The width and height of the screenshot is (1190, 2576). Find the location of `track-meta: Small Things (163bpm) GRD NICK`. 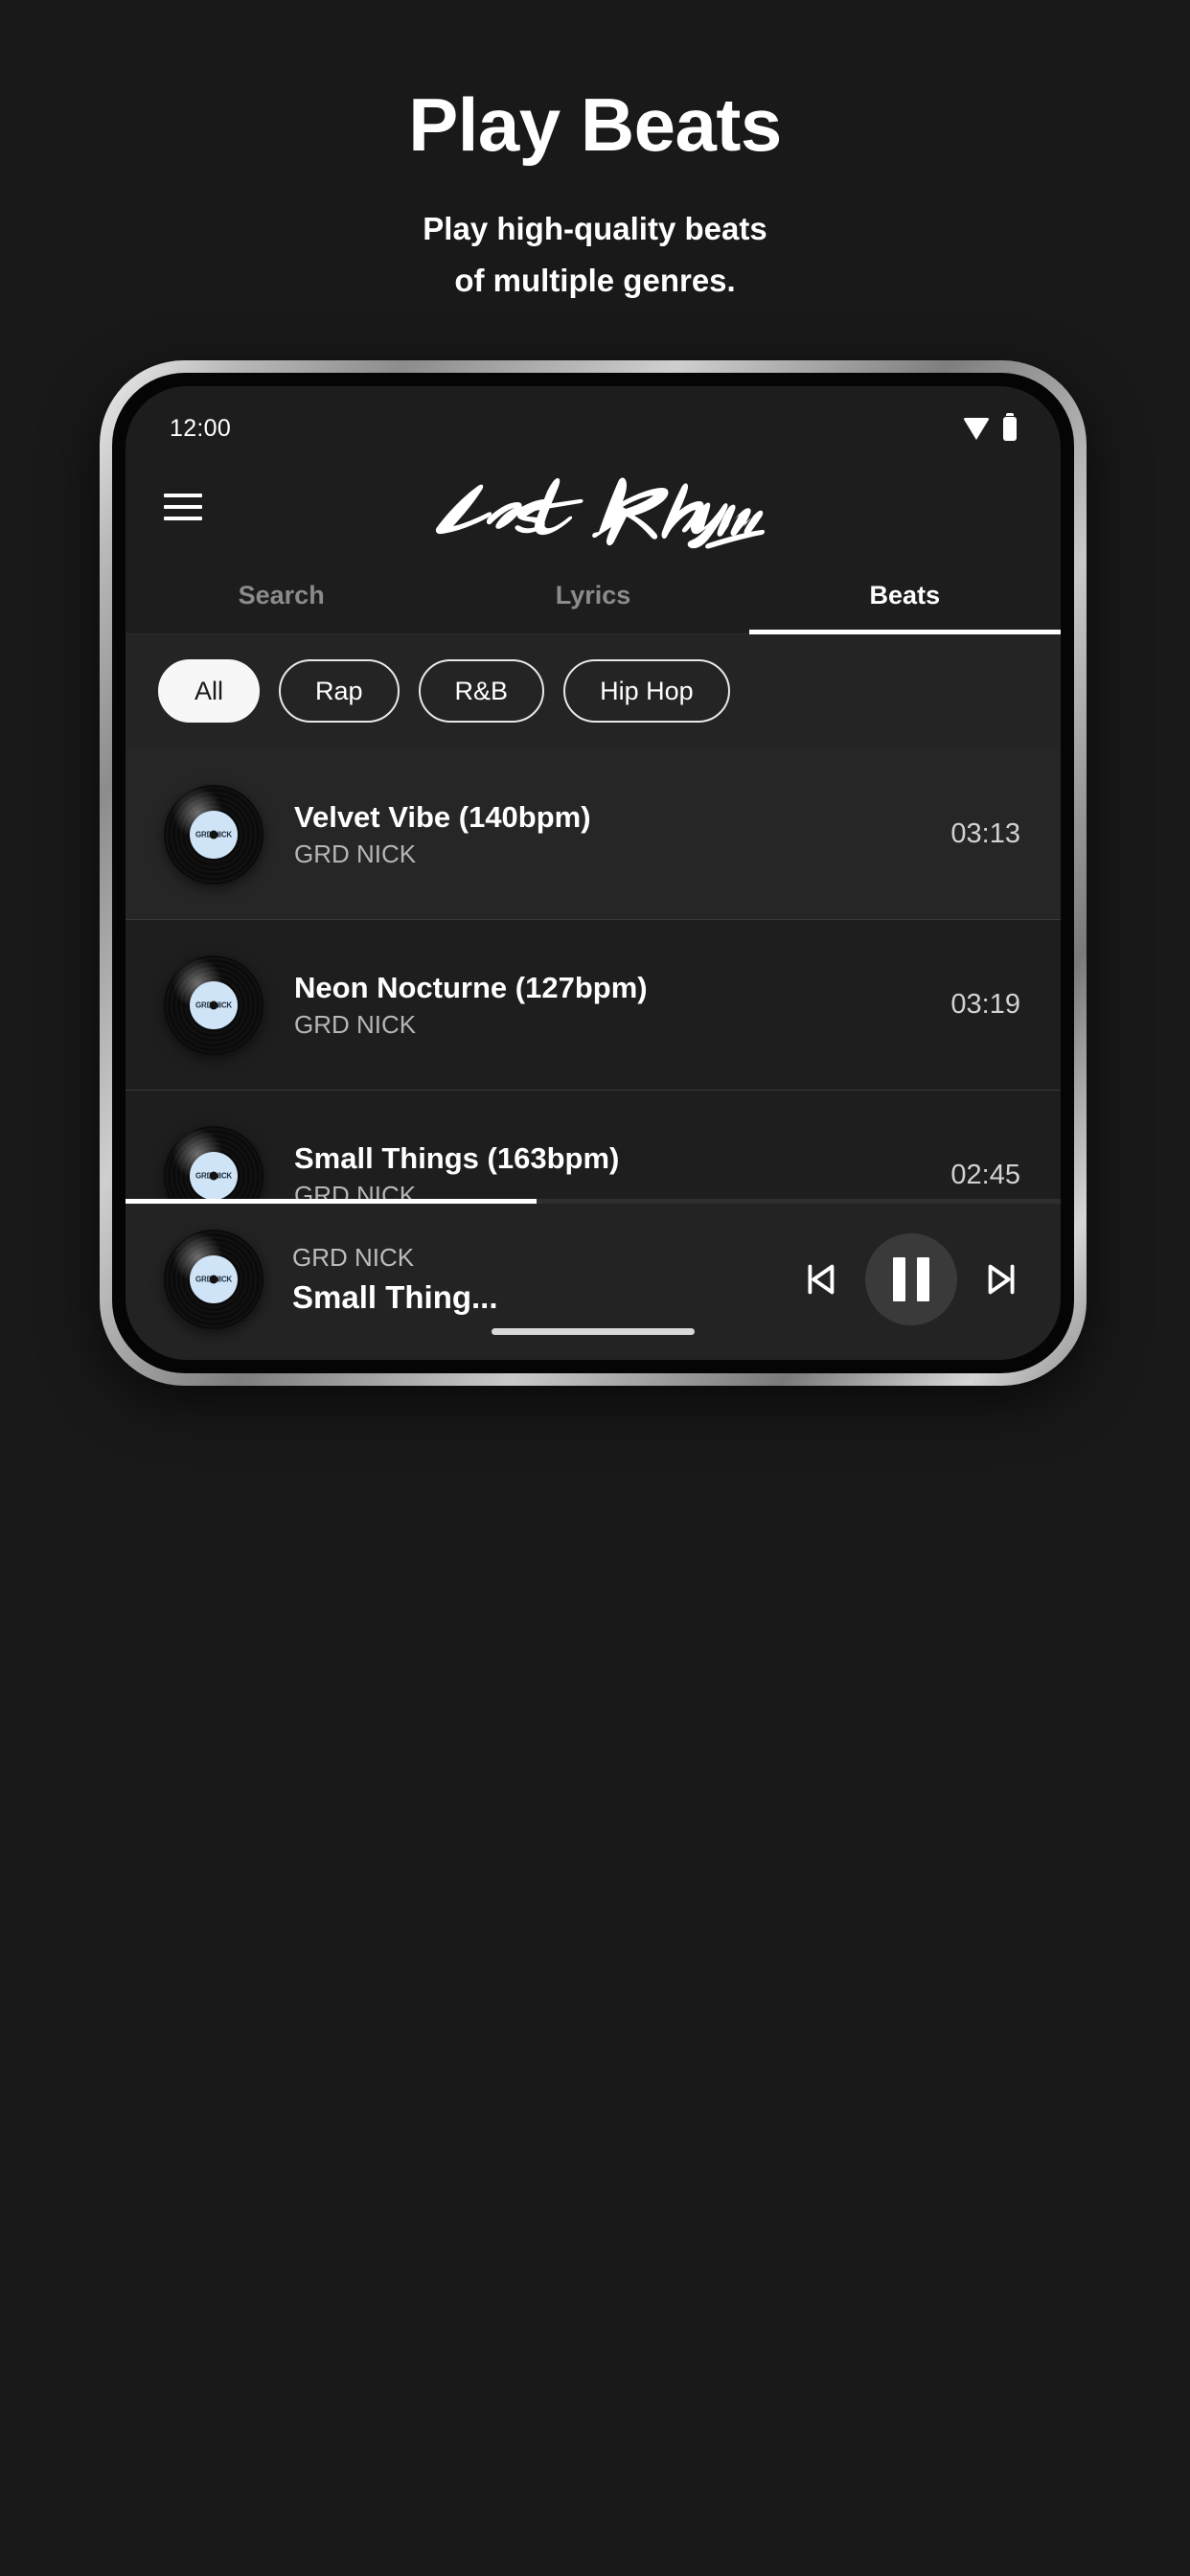

track-meta: Small Things (163bpm) GRD NICK is located at coordinates (598, 1169).